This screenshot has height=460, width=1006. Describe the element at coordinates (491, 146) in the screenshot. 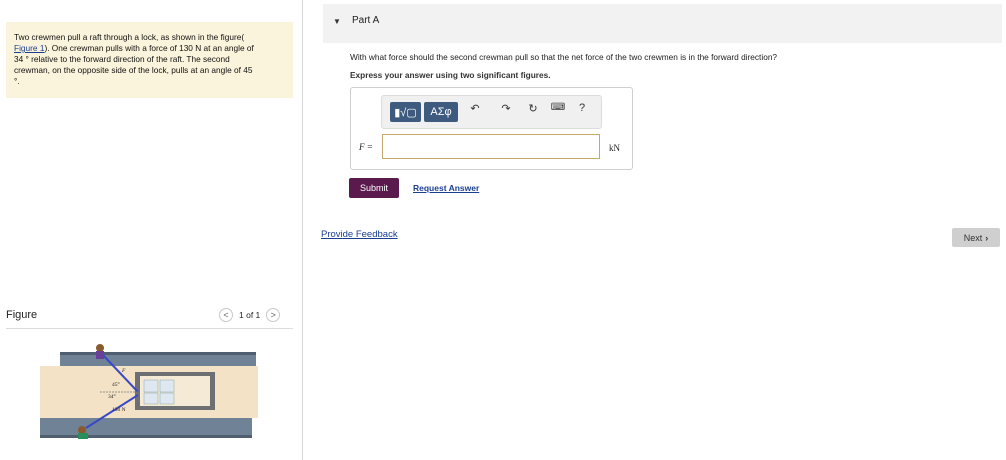

I see `answer-input` at that location.